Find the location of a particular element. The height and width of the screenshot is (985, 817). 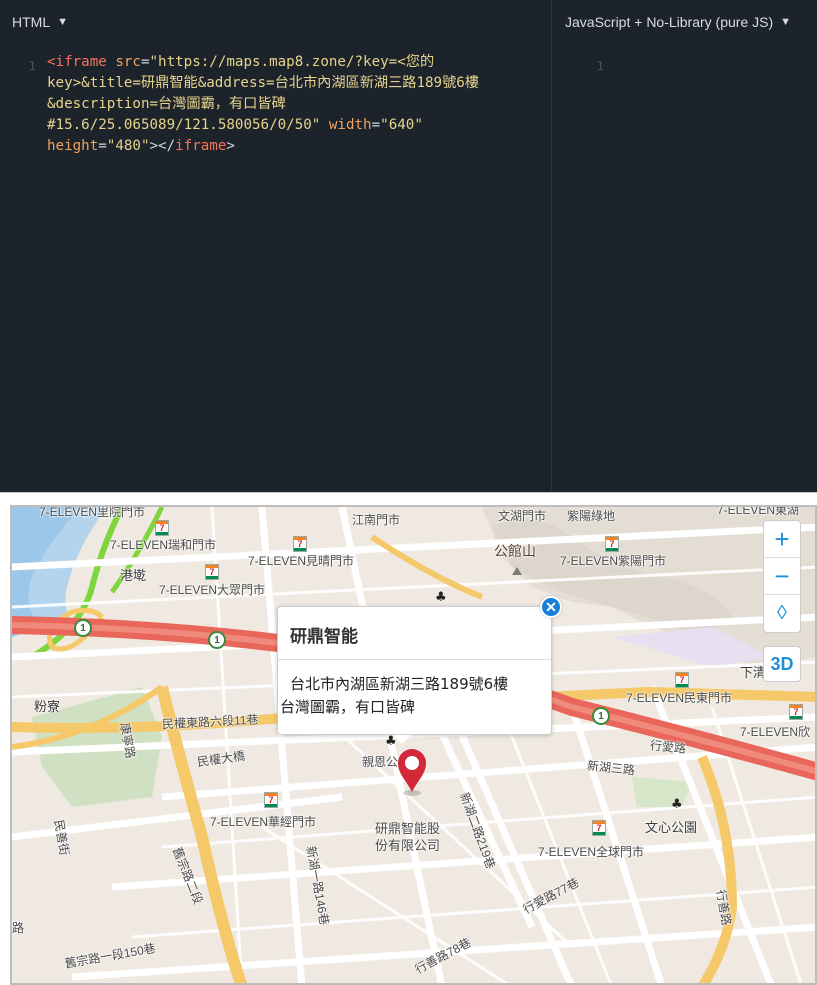

code-token: "480" is located at coordinates (128, 146).